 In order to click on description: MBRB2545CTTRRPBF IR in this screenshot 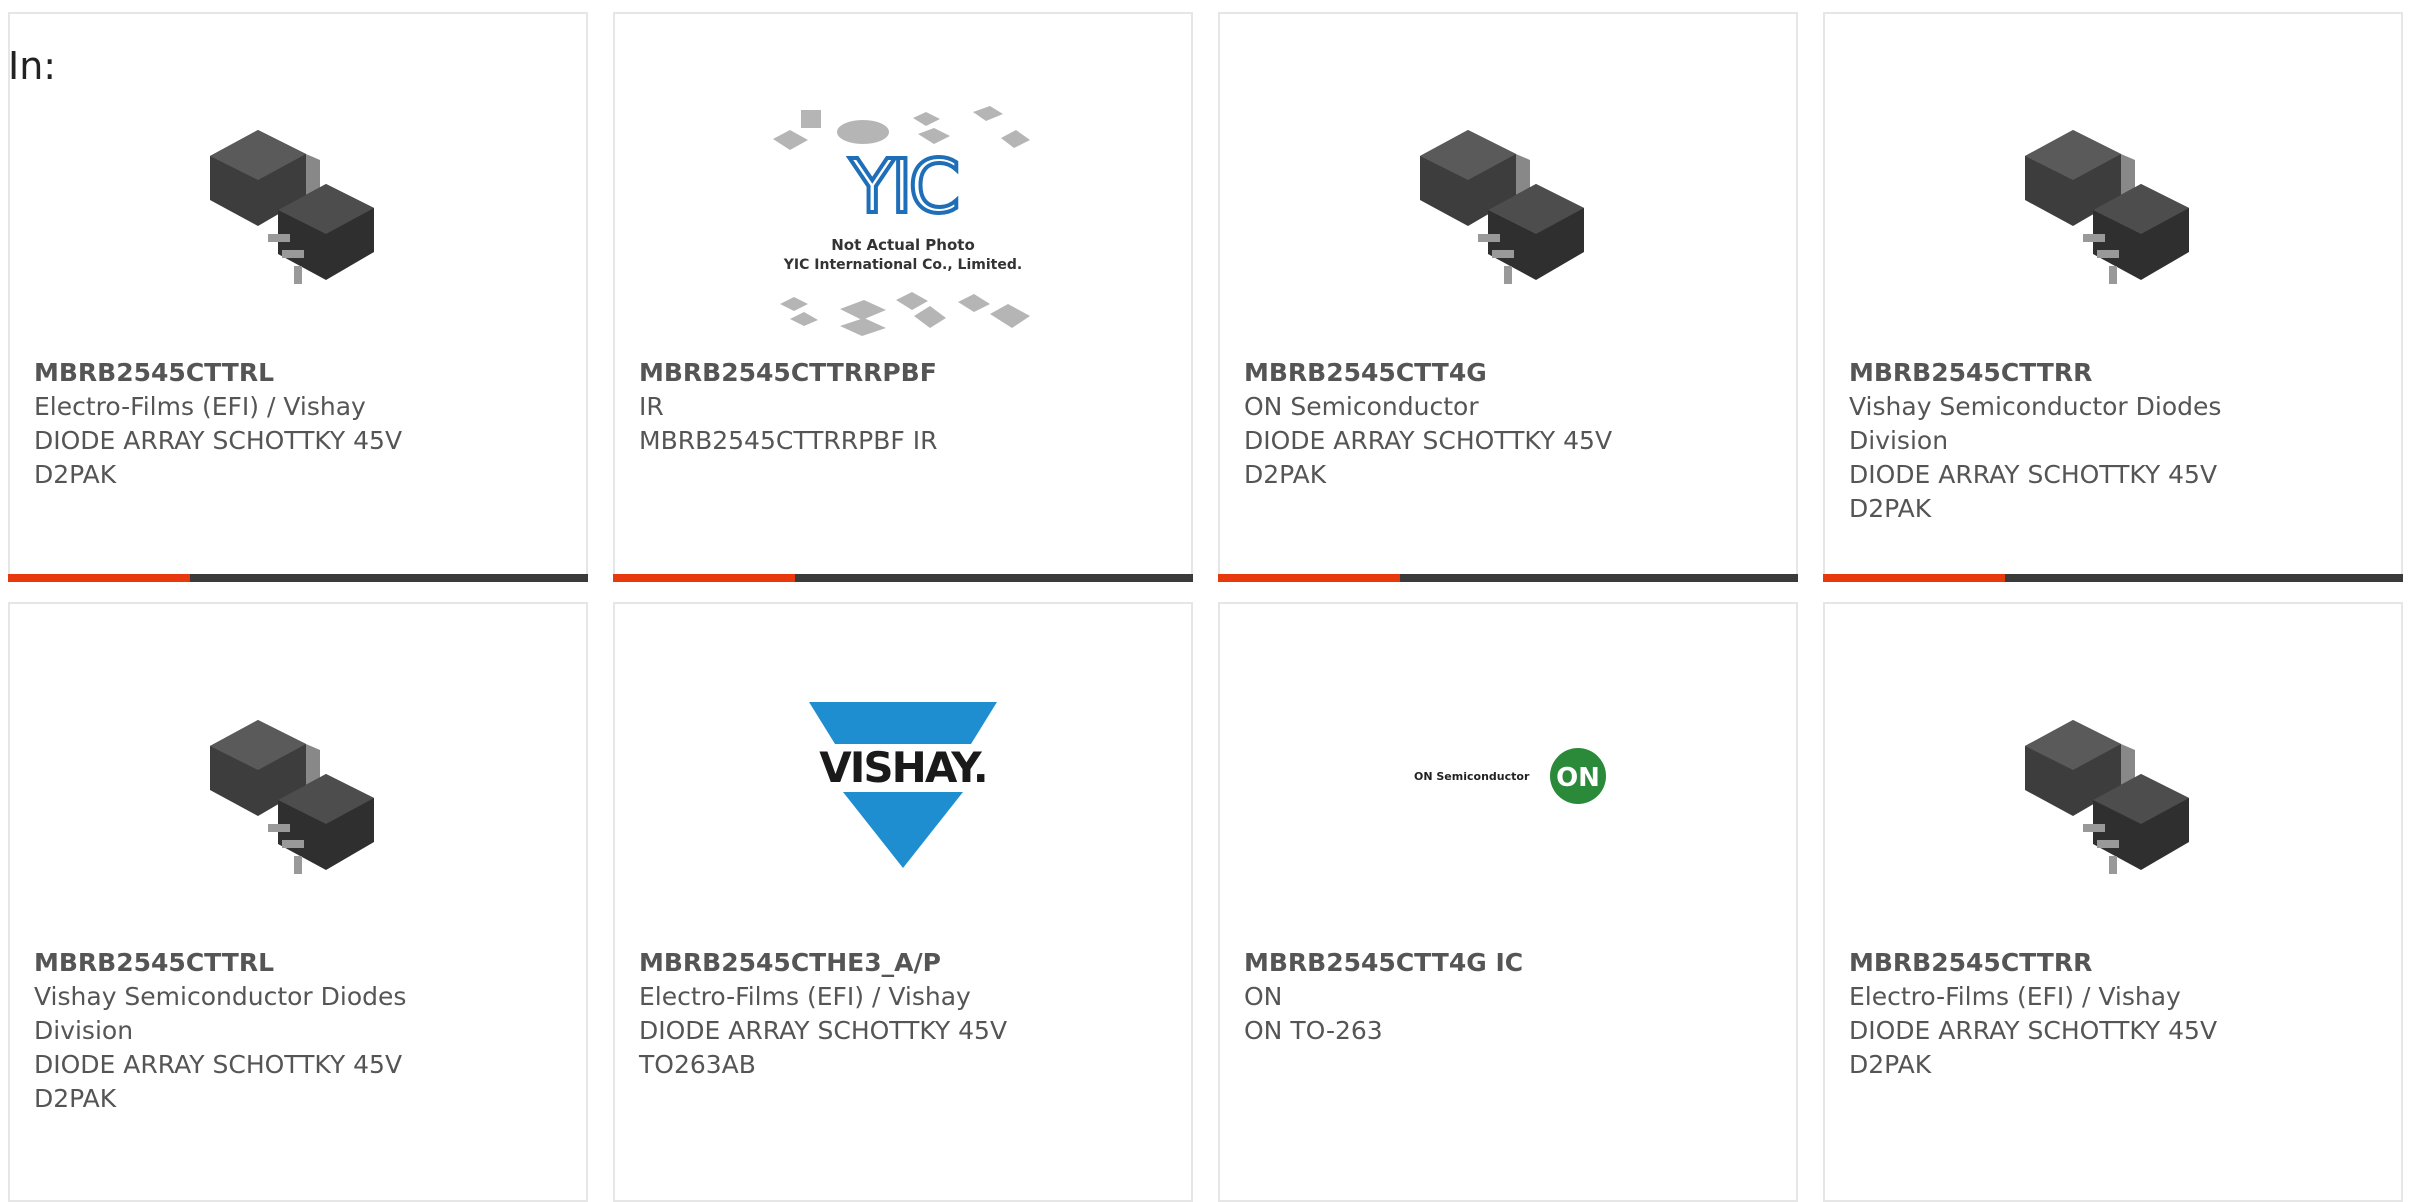, I will do `click(788, 440)`.